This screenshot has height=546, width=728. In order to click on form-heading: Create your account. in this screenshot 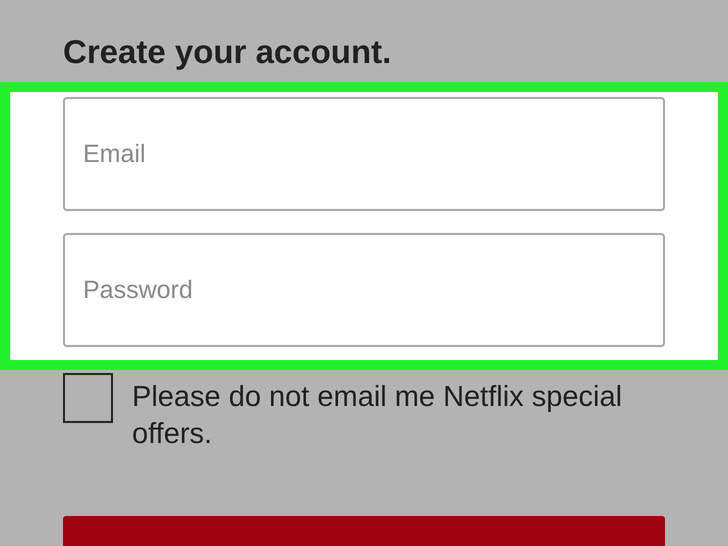, I will do `click(227, 52)`.